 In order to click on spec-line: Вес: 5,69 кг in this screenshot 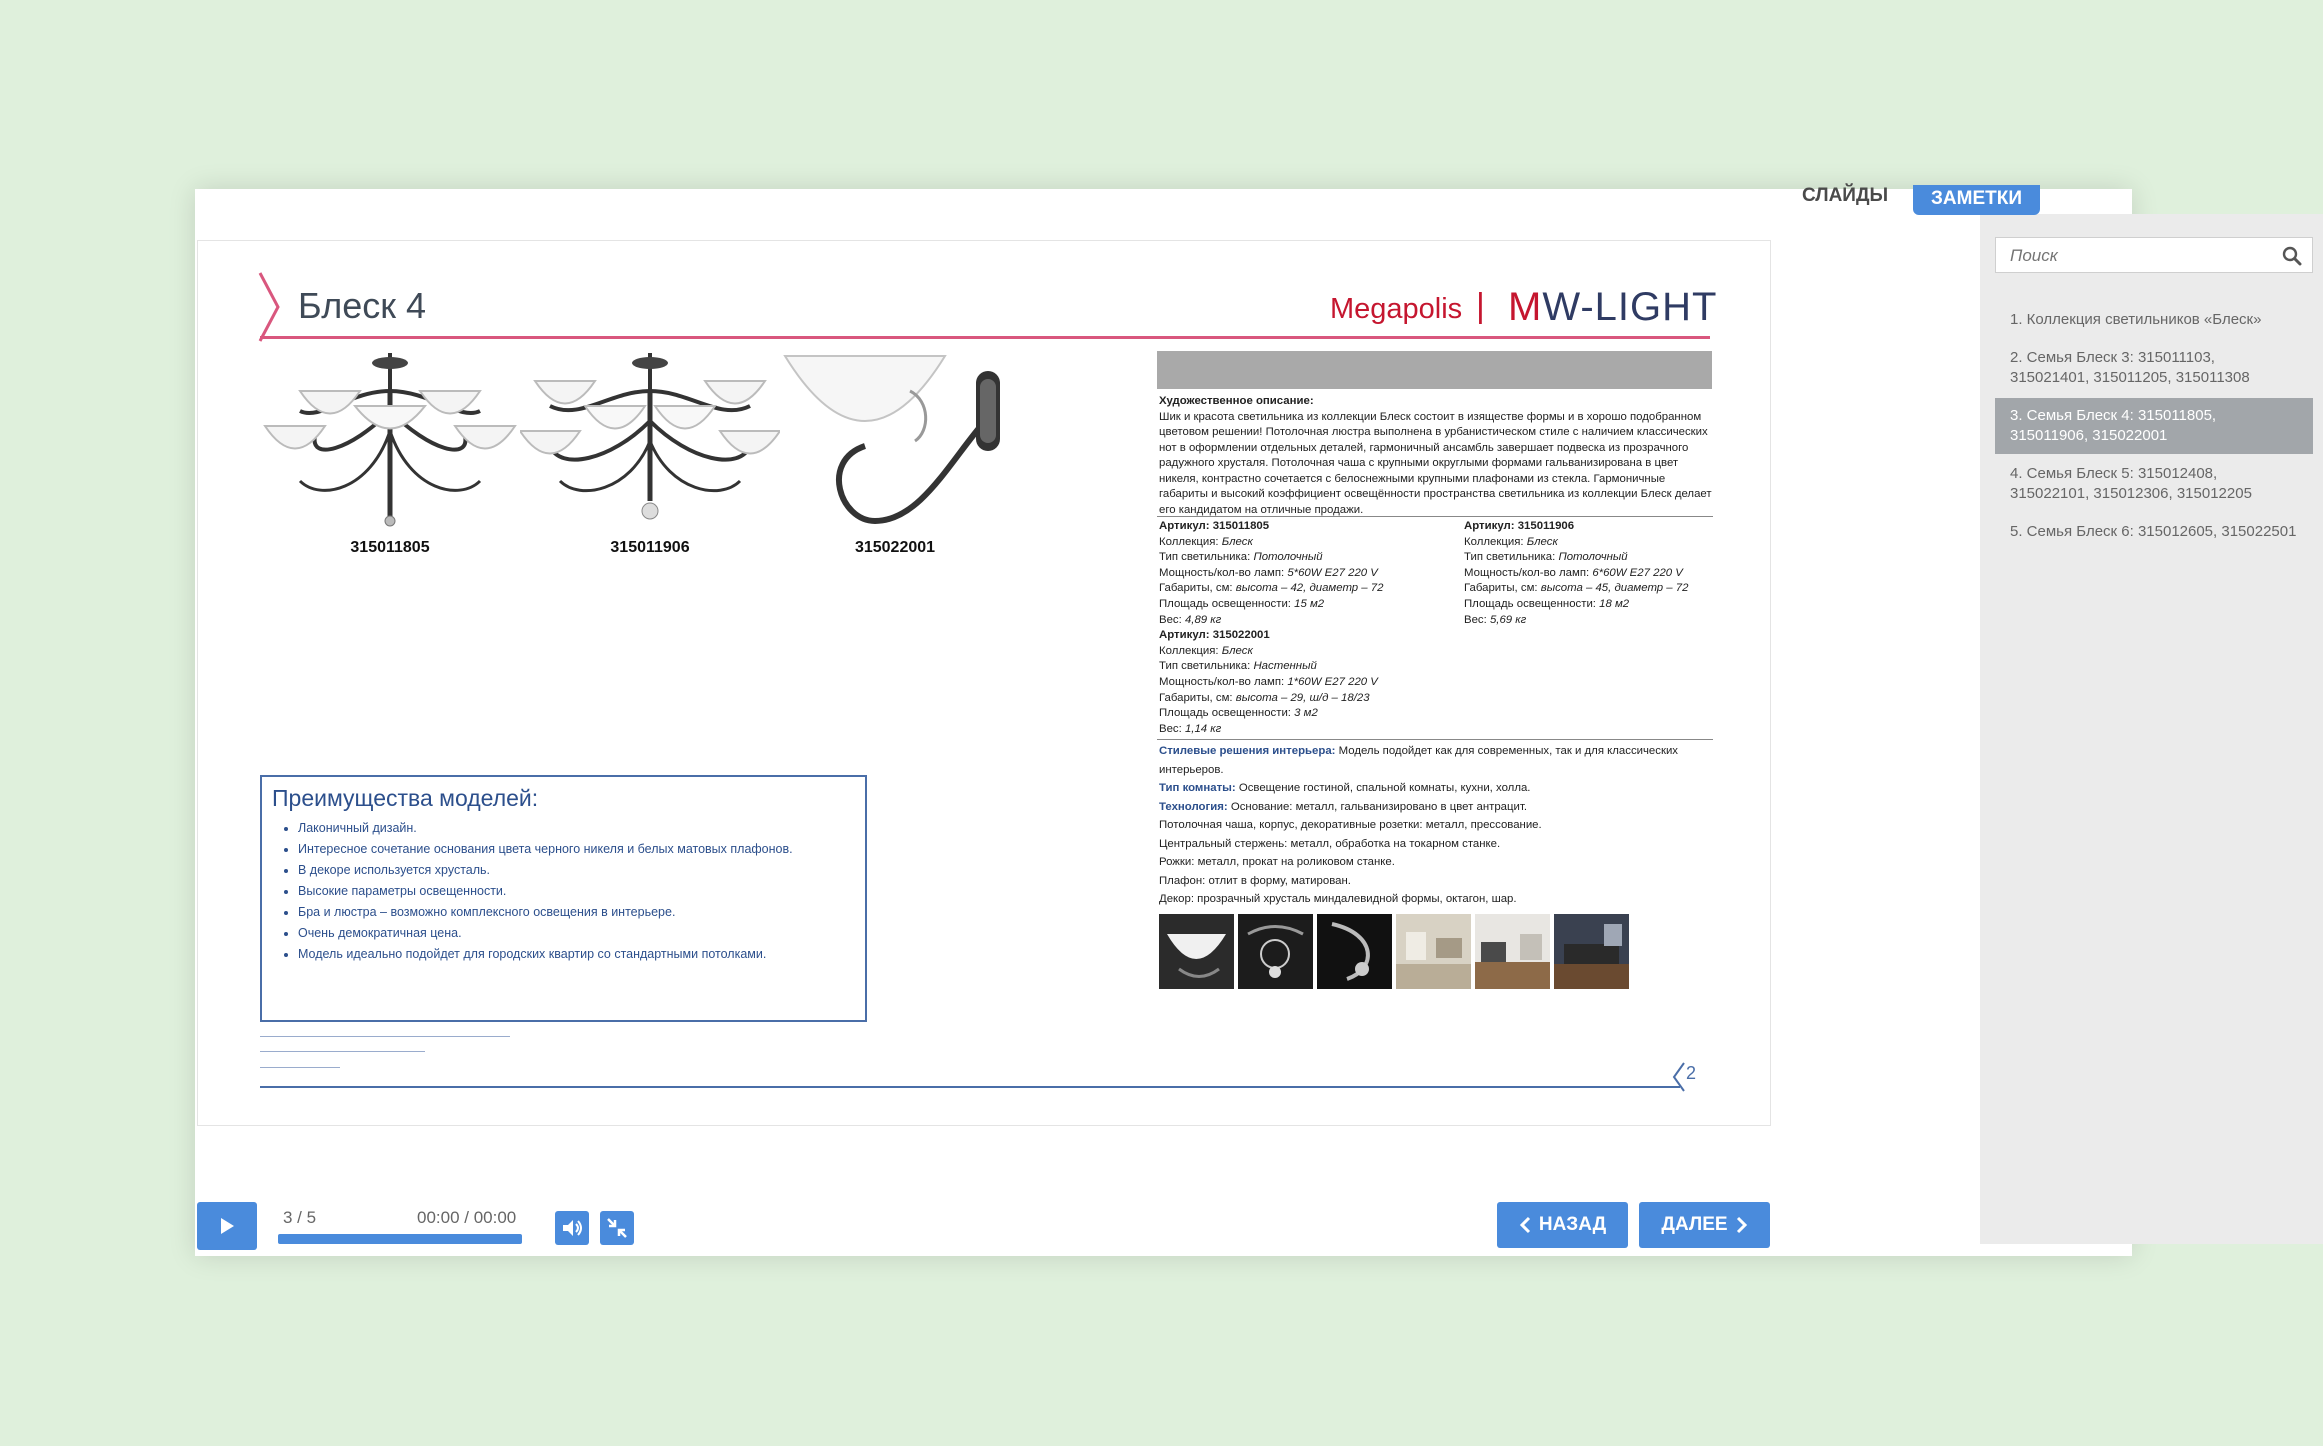, I will do `click(1589, 621)`.